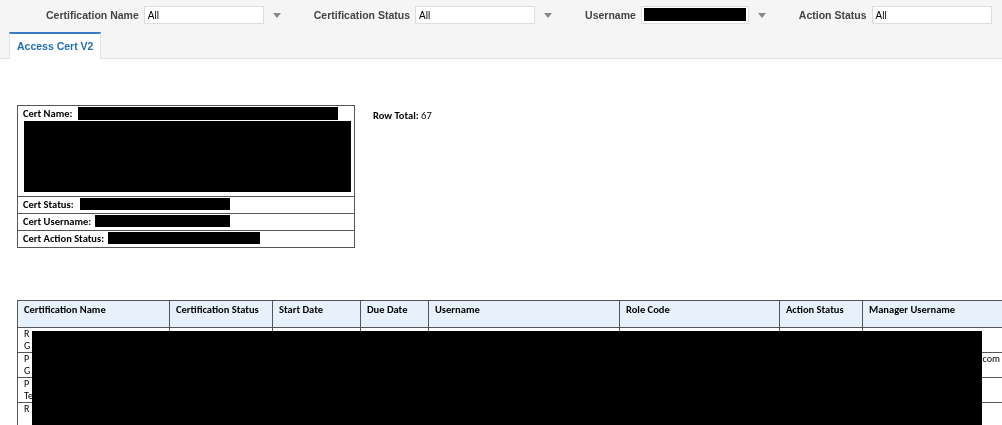  What do you see at coordinates (64, 238) in the screenshot?
I see `summary-label: Cert Action Status:` at bounding box center [64, 238].